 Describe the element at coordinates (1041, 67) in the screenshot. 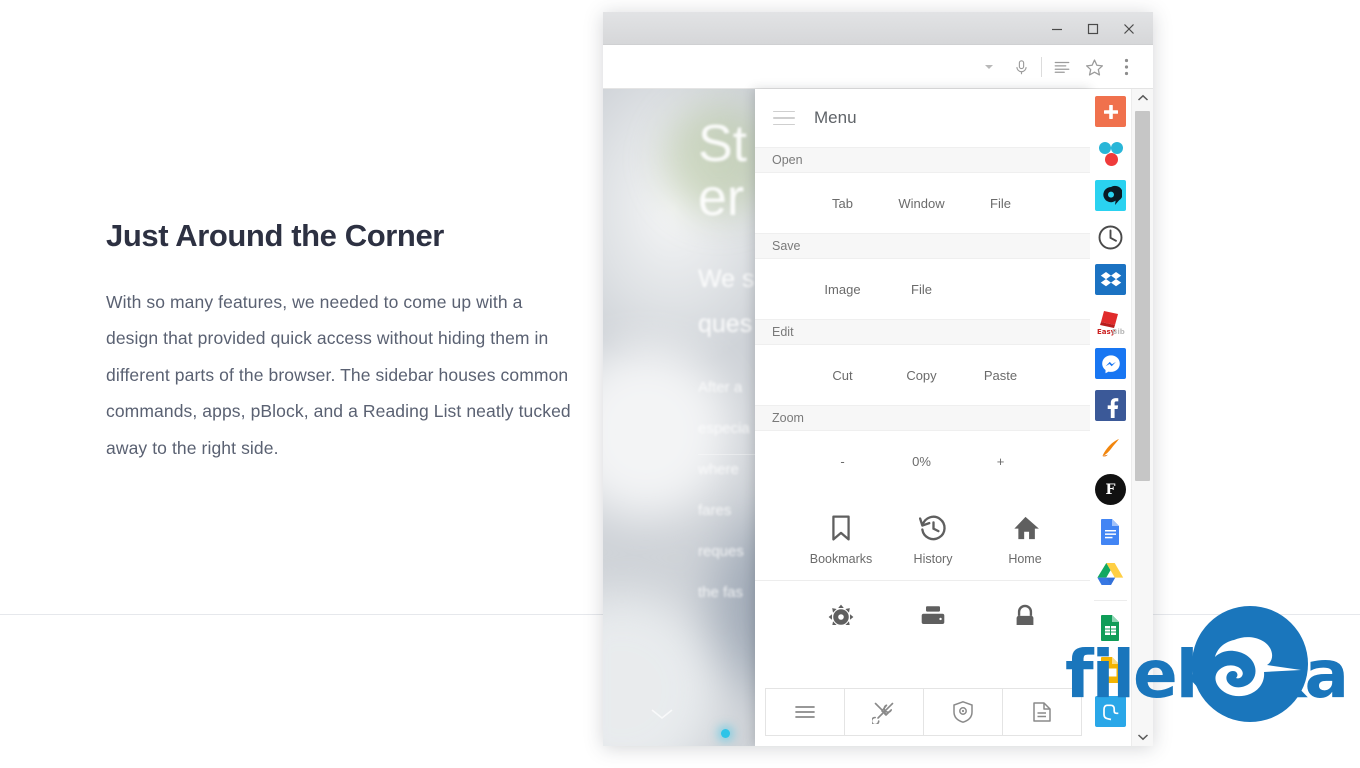

I see `toolbar-separator` at that location.